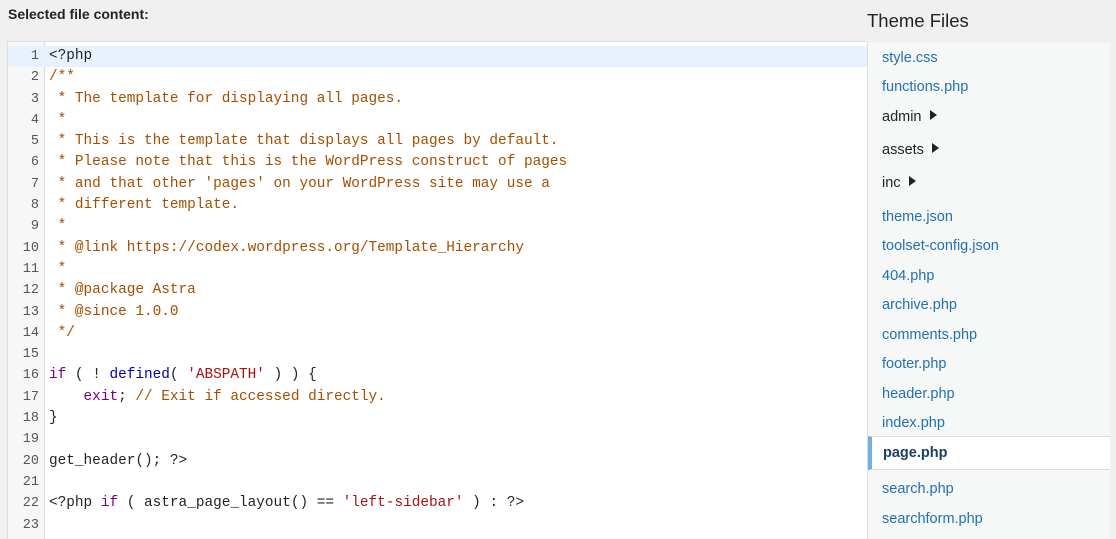  I want to click on file-label: footer.php, so click(914, 364).